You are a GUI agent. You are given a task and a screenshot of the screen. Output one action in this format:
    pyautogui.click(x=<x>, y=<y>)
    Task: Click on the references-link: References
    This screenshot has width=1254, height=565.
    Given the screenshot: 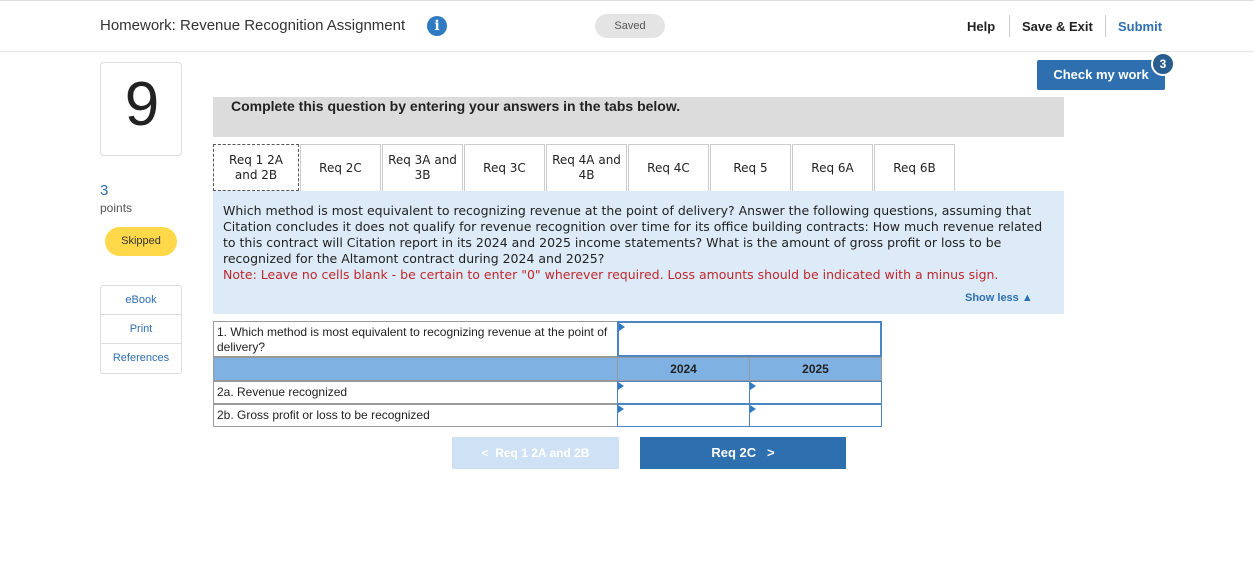 What is the action you would take?
    pyautogui.click(x=141, y=358)
    